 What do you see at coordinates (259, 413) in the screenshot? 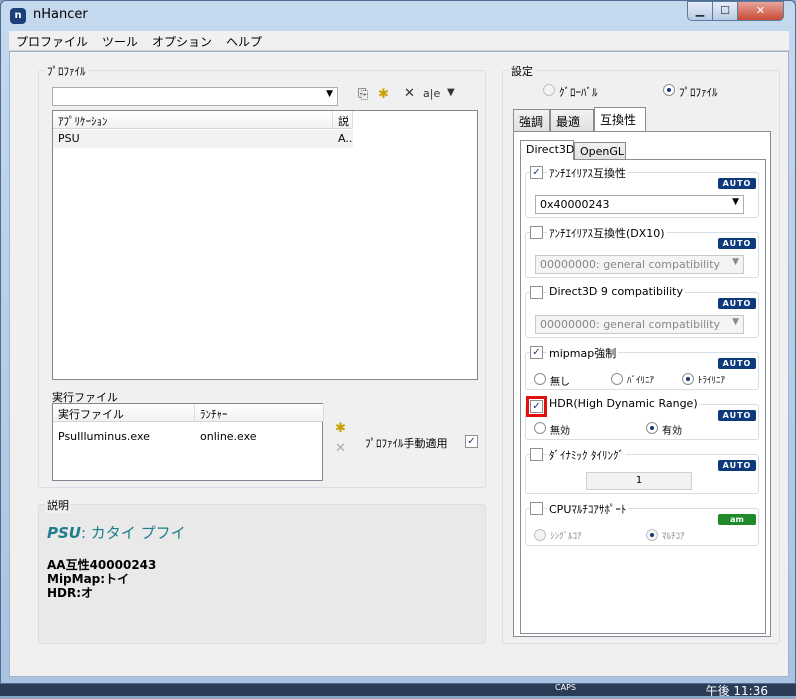
I see `column-header-launcher: ﾗﾝﾁｬｰ` at bounding box center [259, 413].